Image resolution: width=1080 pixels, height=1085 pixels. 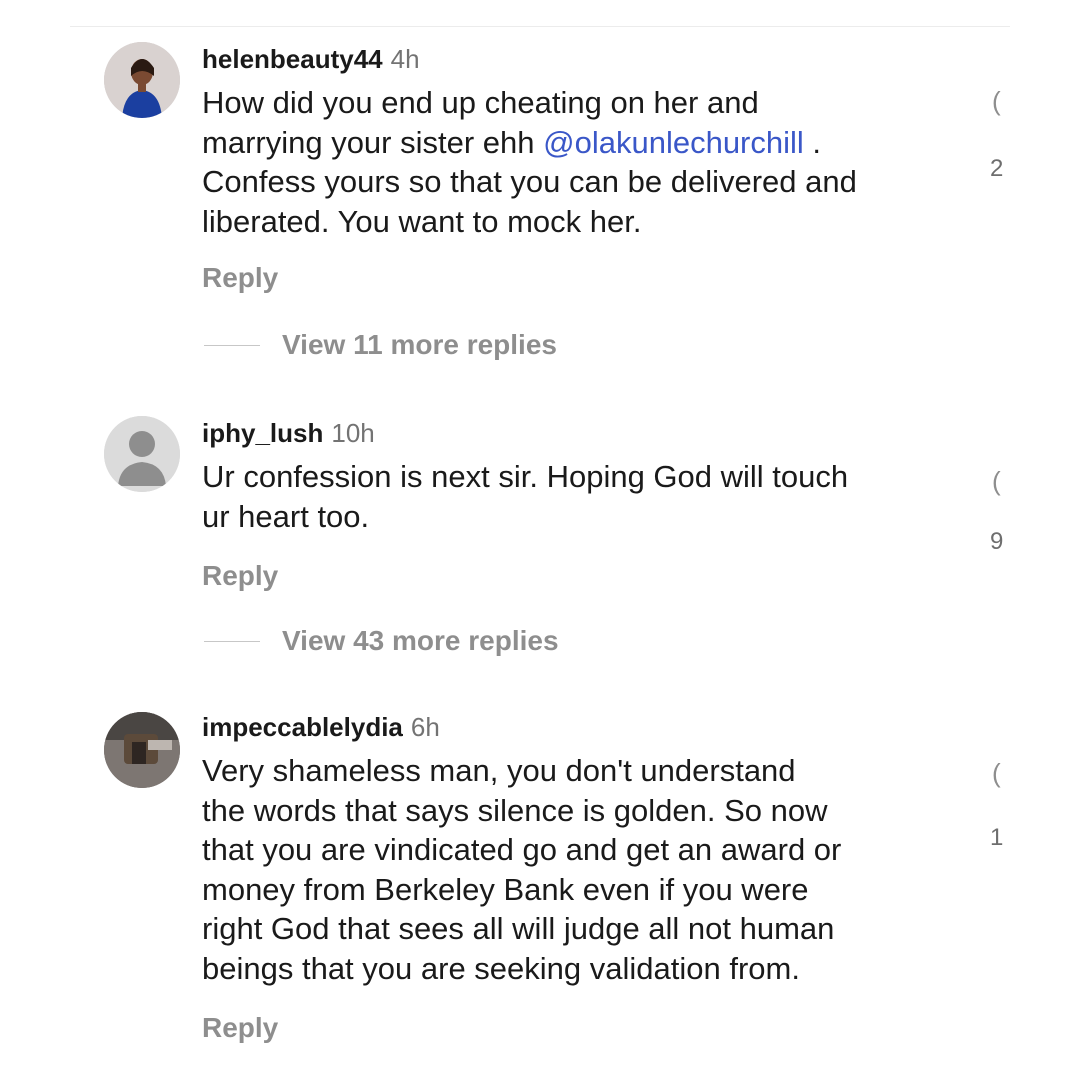 I want to click on default-avatar-icon, so click(x=142, y=454).